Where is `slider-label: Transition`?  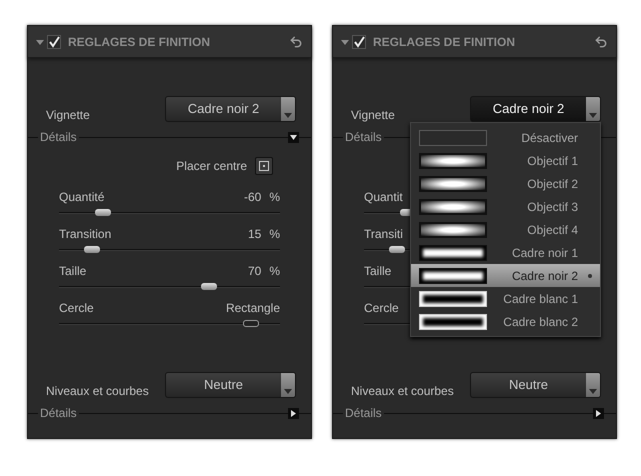
slider-label: Transition is located at coordinates (85, 234).